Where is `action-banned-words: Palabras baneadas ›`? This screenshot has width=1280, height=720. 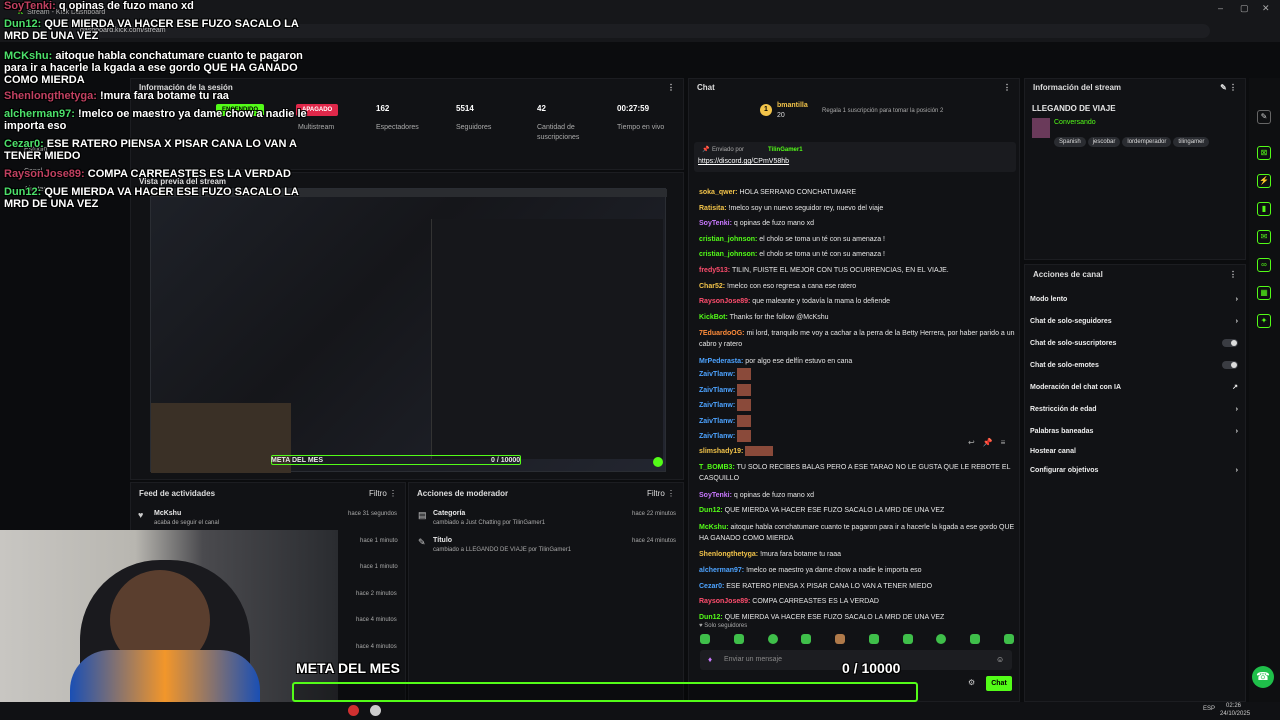
action-banned-words: Palabras baneadas › is located at coordinates (1134, 431).